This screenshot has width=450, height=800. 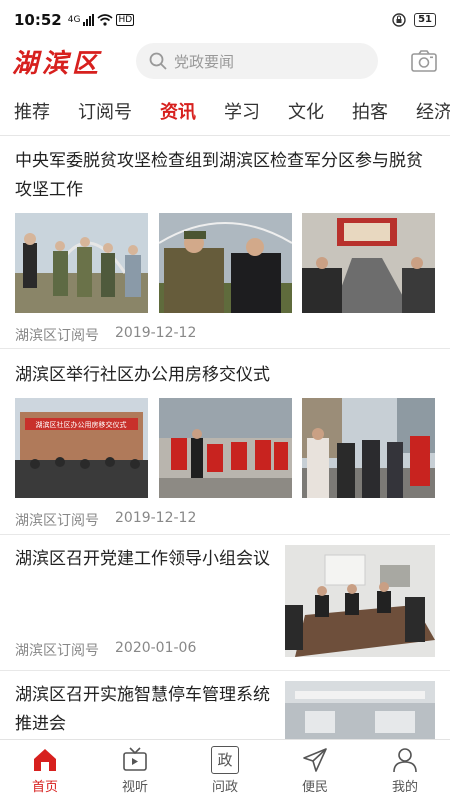 What do you see at coordinates (257, 61) in the screenshot?
I see `search-input: 党政要闻` at bounding box center [257, 61].